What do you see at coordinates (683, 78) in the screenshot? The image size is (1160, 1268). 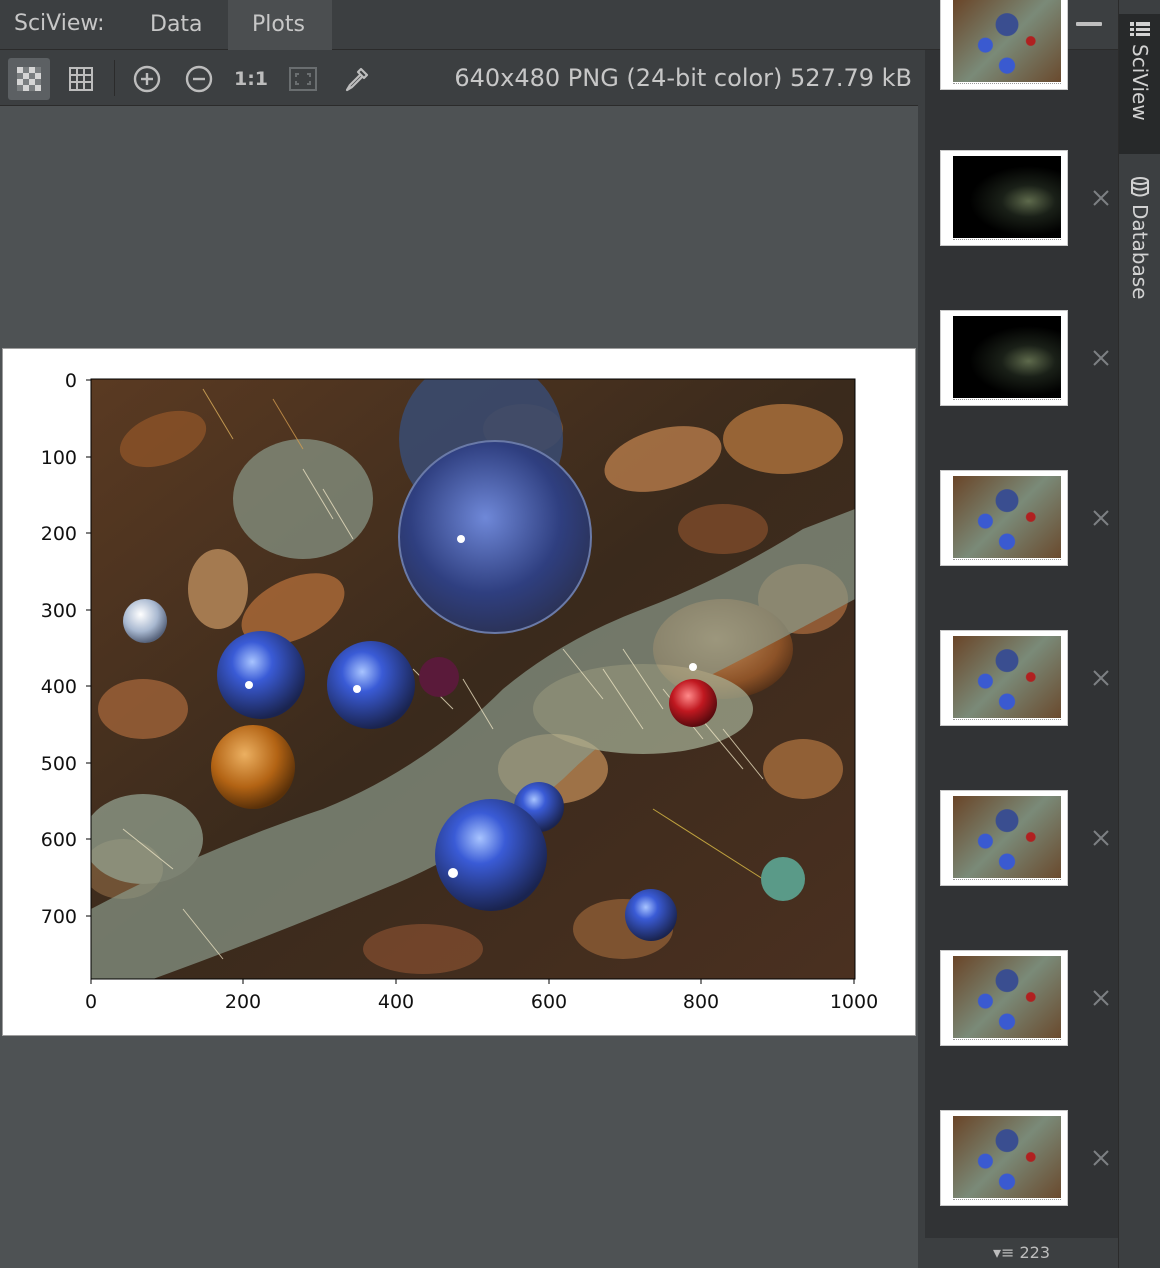 I see `image-info: 640x480 PNG (24-bit color) 527.79 kB` at bounding box center [683, 78].